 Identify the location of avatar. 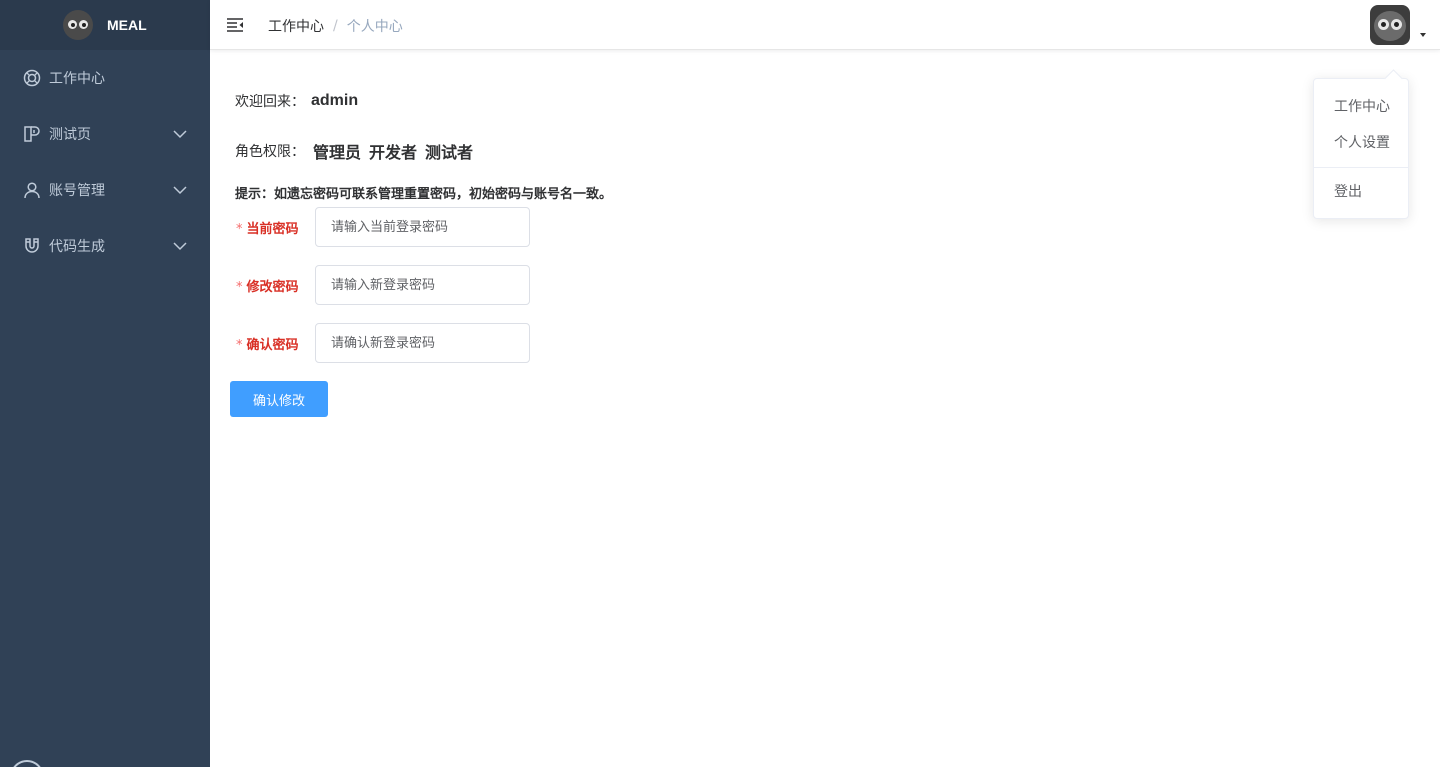
(1390, 25).